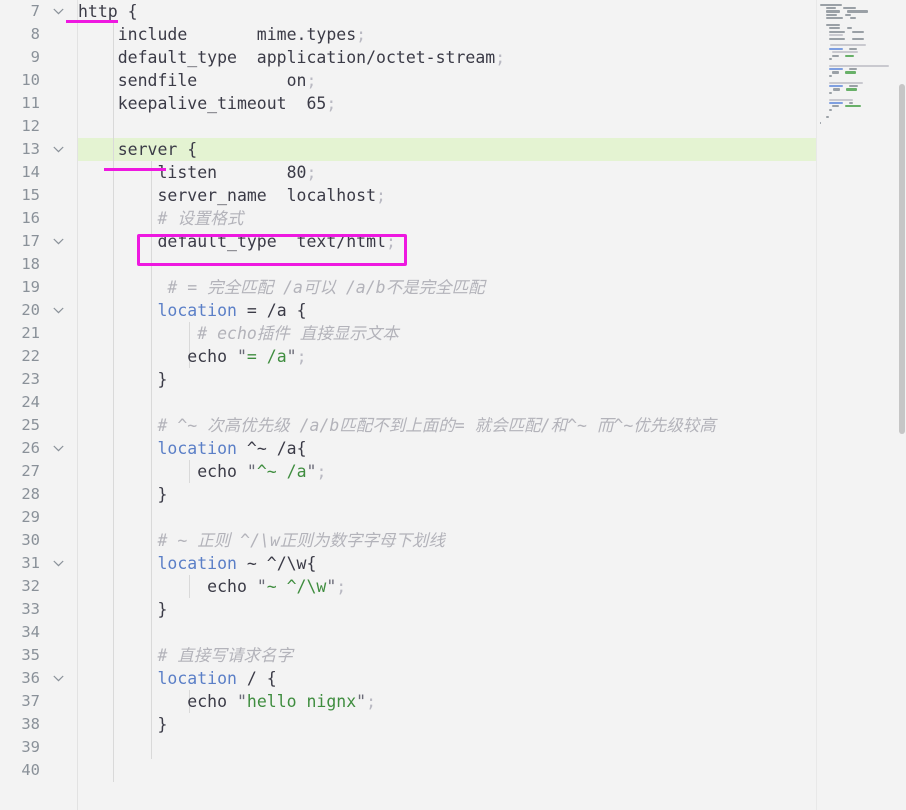 The width and height of the screenshot is (906, 810). Describe the element at coordinates (492, 103) in the screenshot. I see `code-line: keepalive_timeout 65;` at that location.